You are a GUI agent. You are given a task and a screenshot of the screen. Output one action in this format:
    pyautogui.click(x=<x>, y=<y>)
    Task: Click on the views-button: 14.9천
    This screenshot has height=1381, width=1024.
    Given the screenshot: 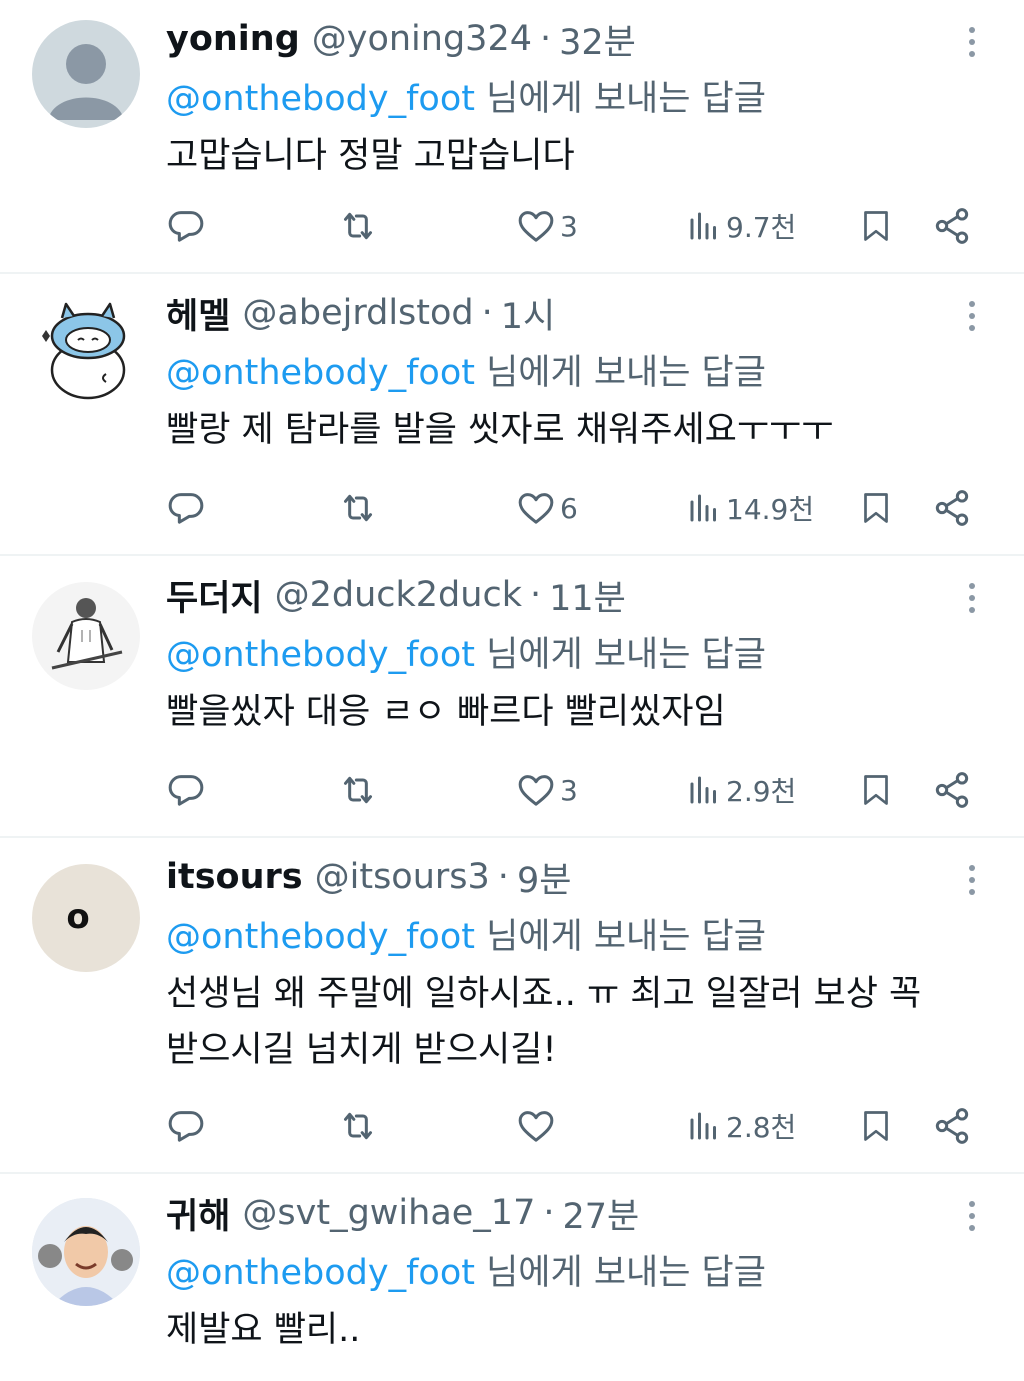 What is the action you would take?
    pyautogui.click(x=750, y=508)
    